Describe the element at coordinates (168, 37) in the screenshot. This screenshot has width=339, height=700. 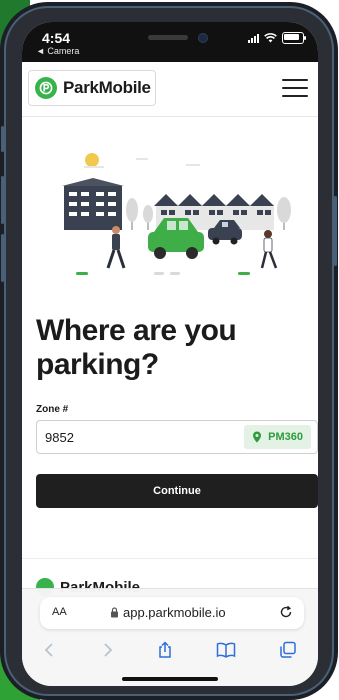
I see `speaker-grille` at that location.